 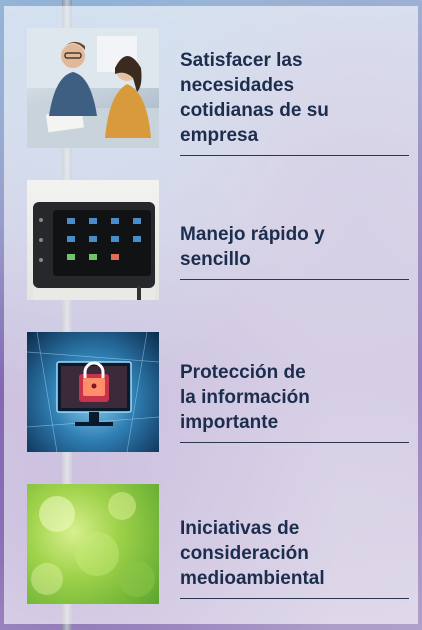 I want to click on business-meeting-image, so click(x=93, y=88).